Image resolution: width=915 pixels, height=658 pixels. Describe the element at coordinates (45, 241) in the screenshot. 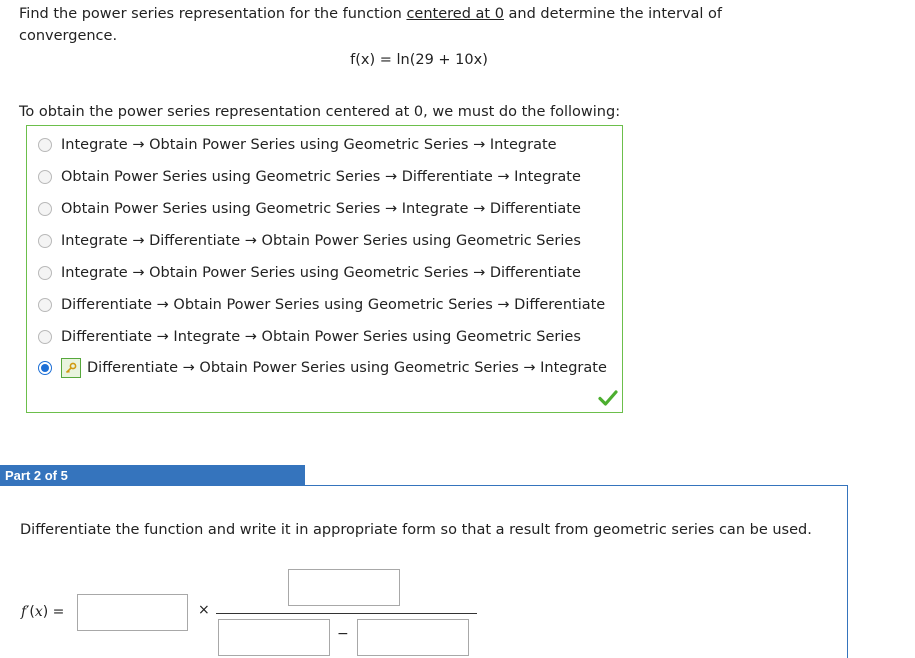

I see `option-4-radio` at that location.